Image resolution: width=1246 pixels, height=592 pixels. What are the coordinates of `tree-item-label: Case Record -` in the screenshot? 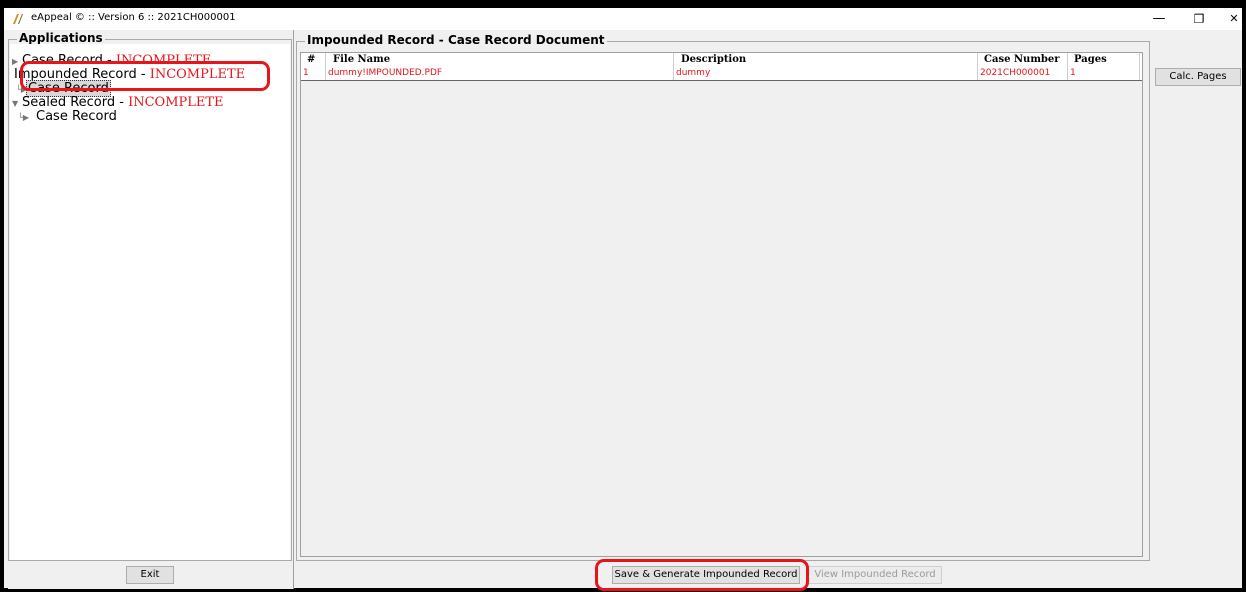 It's located at (69, 60).